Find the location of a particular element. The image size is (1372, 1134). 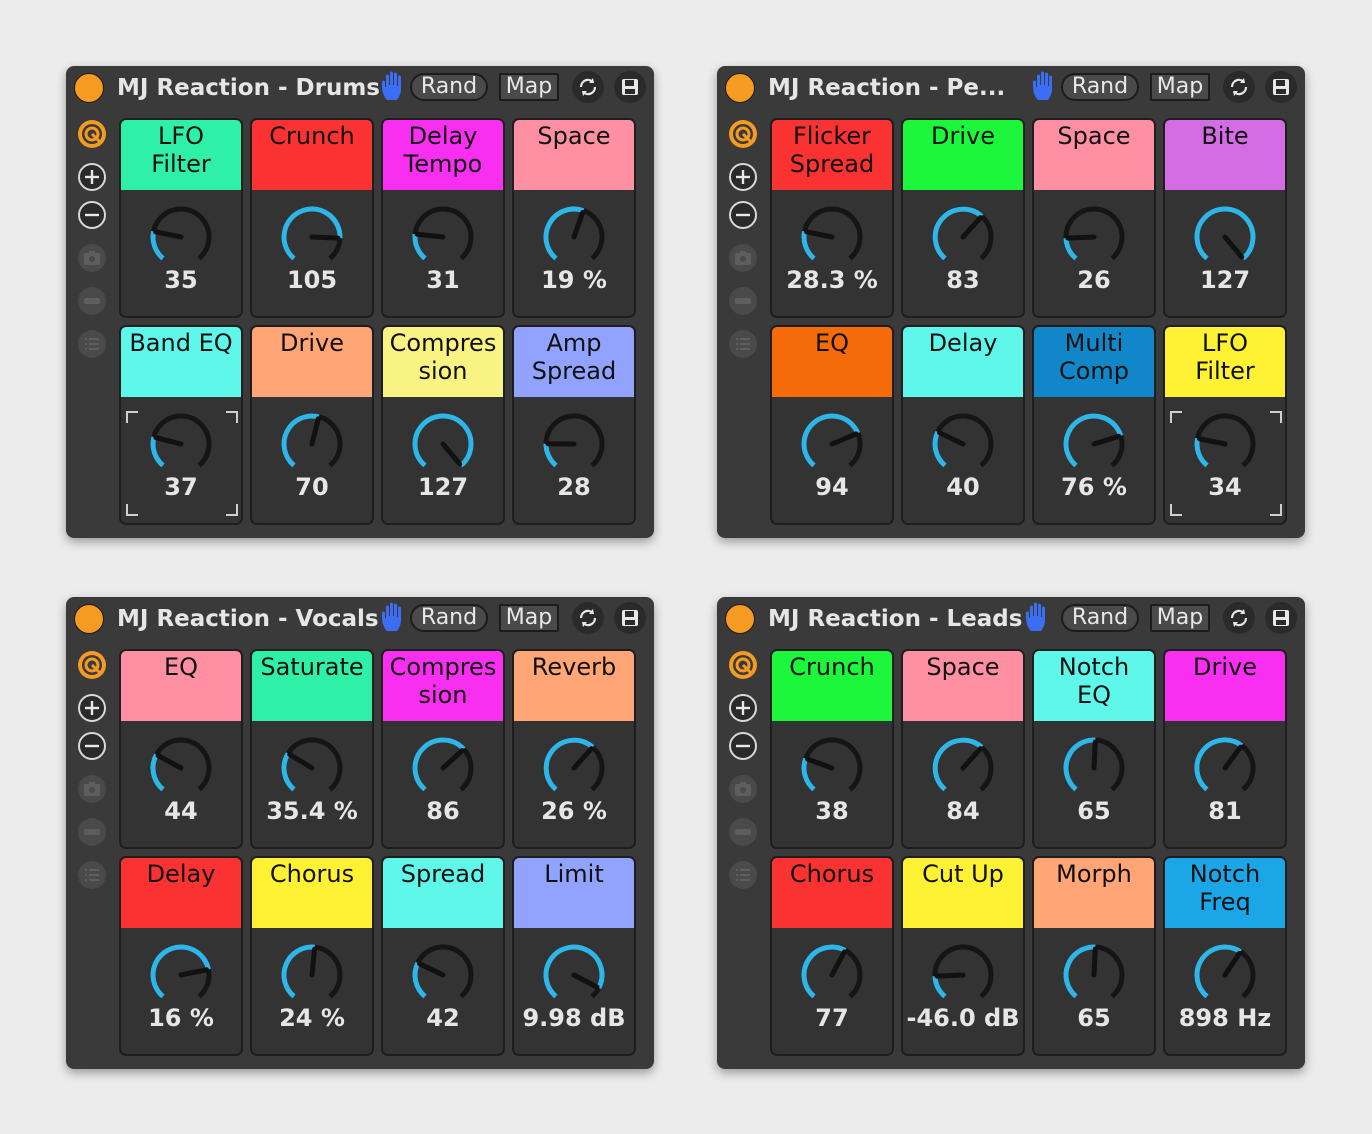

macro-label: Compres sion is located at coordinates (443, 362).